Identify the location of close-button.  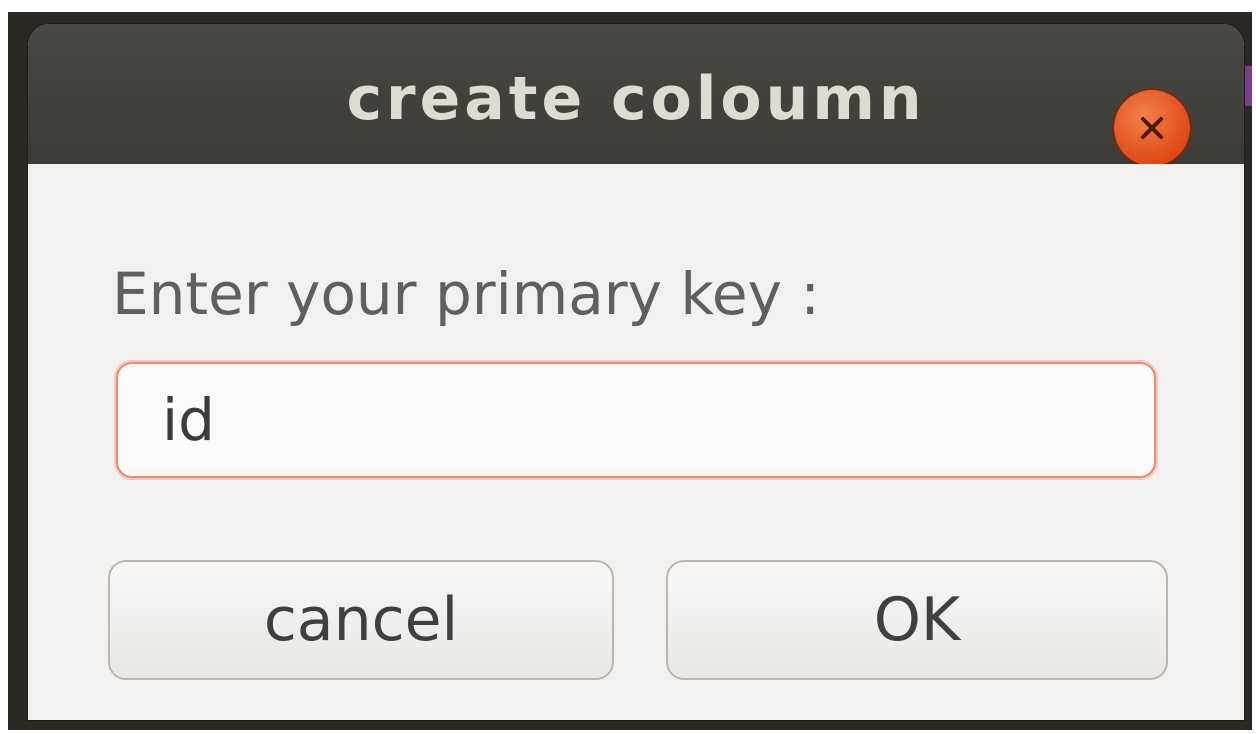
(1152, 128).